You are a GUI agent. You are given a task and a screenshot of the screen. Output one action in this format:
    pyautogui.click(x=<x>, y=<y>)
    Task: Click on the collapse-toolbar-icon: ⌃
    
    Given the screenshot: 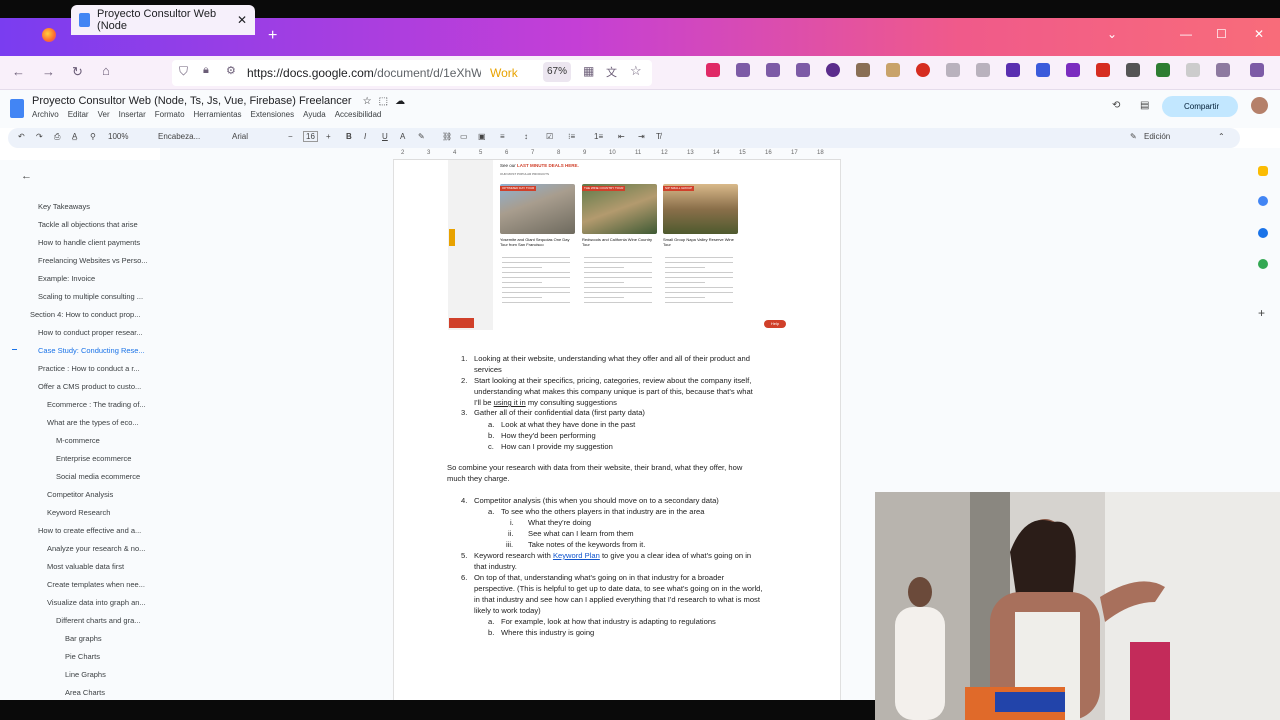 What is the action you would take?
    pyautogui.click(x=1221, y=136)
    